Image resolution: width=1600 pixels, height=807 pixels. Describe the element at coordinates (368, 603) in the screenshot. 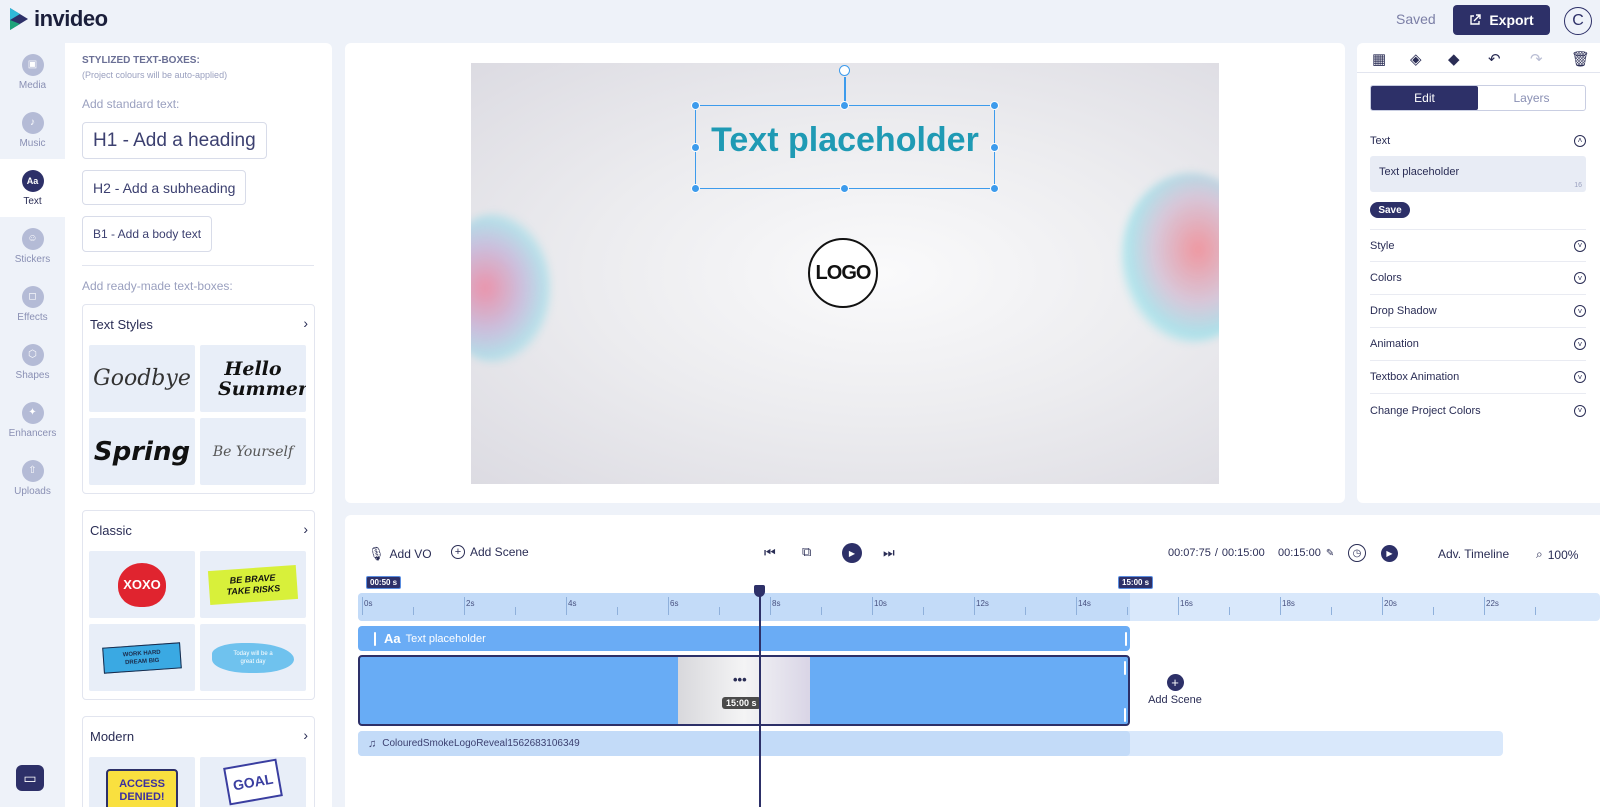

I see `ruler-tick-label: 0s` at that location.